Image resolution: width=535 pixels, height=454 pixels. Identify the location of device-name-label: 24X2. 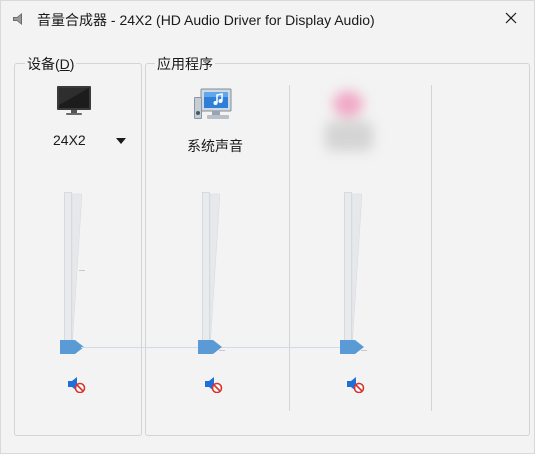
(69, 140).